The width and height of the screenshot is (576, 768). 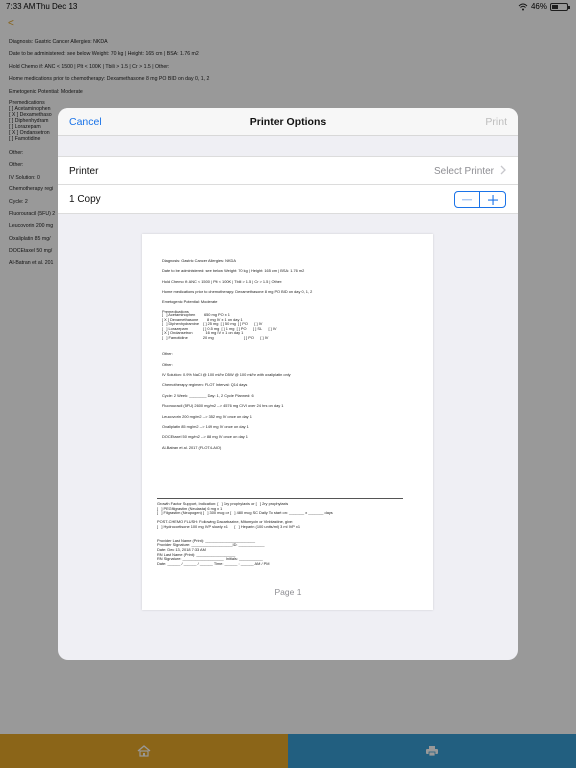 I want to click on plus-icon, so click(x=492, y=199).